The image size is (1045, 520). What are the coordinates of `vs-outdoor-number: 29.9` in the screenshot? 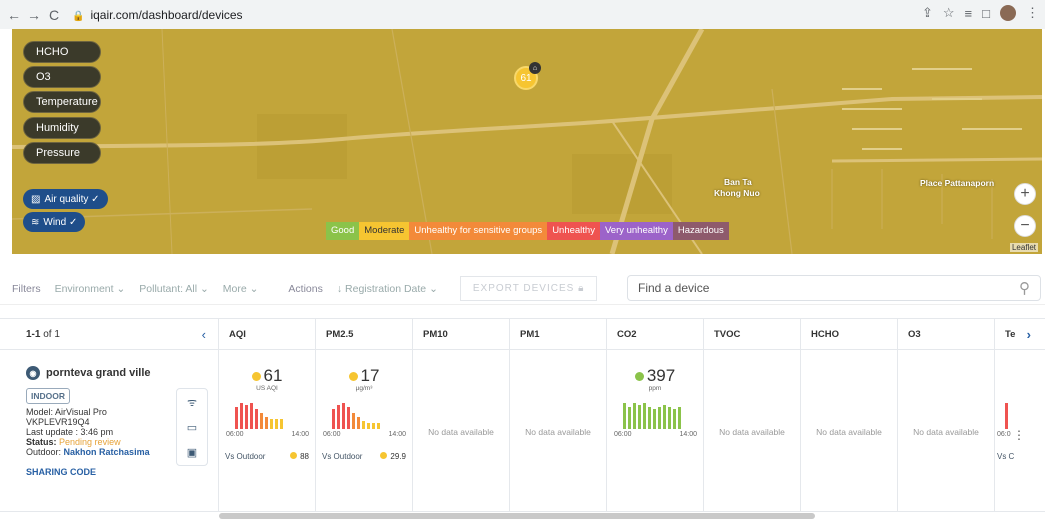 It's located at (398, 456).